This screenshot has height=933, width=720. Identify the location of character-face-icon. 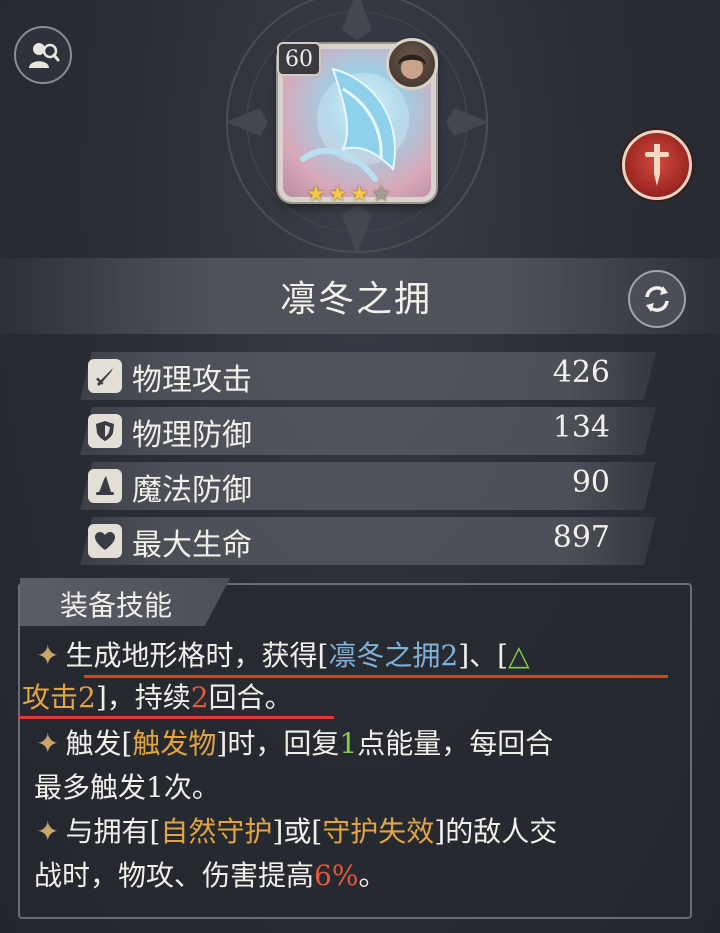
(412, 66).